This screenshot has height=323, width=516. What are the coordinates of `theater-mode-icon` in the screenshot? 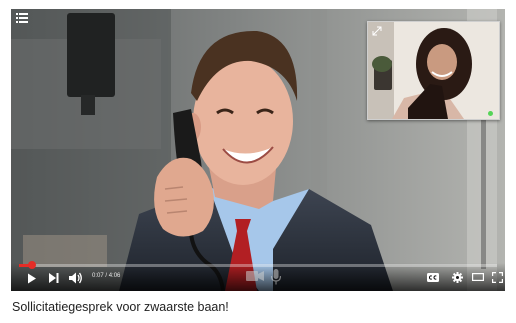 It's located at (478, 277).